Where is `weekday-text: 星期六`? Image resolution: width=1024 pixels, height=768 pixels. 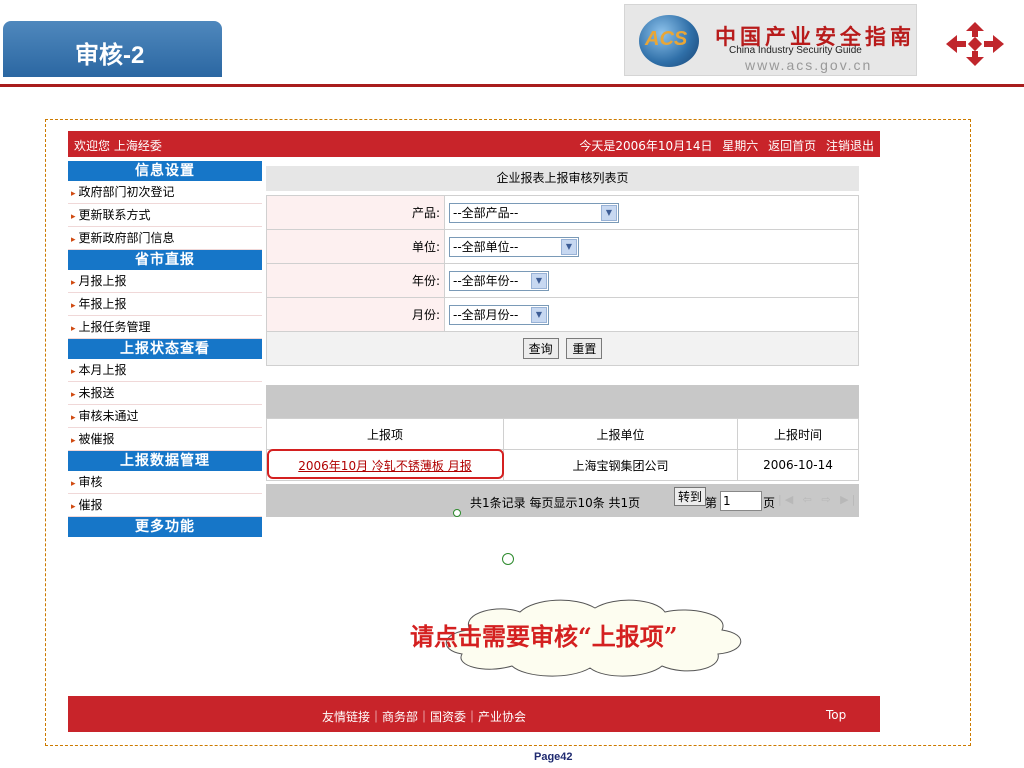
weekday-text: 星期六 is located at coordinates (740, 146).